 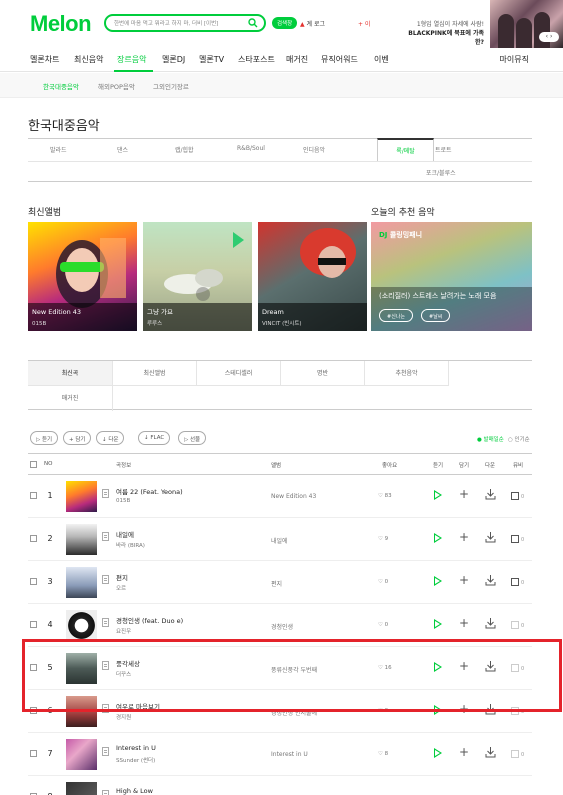 What do you see at coordinates (88, 59) in the screenshot?
I see `nav-new-music: 최신음악` at bounding box center [88, 59].